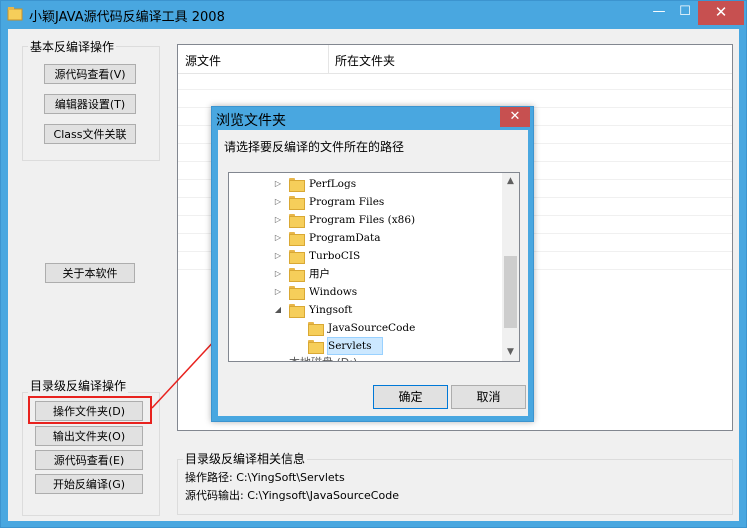 The height and width of the screenshot is (528, 747). What do you see at coordinates (373, 14) in the screenshot?
I see `title-bar: 小颖JAVA源代码反编译工具 2008 — ☐ ✕` at bounding box center [373, 14].